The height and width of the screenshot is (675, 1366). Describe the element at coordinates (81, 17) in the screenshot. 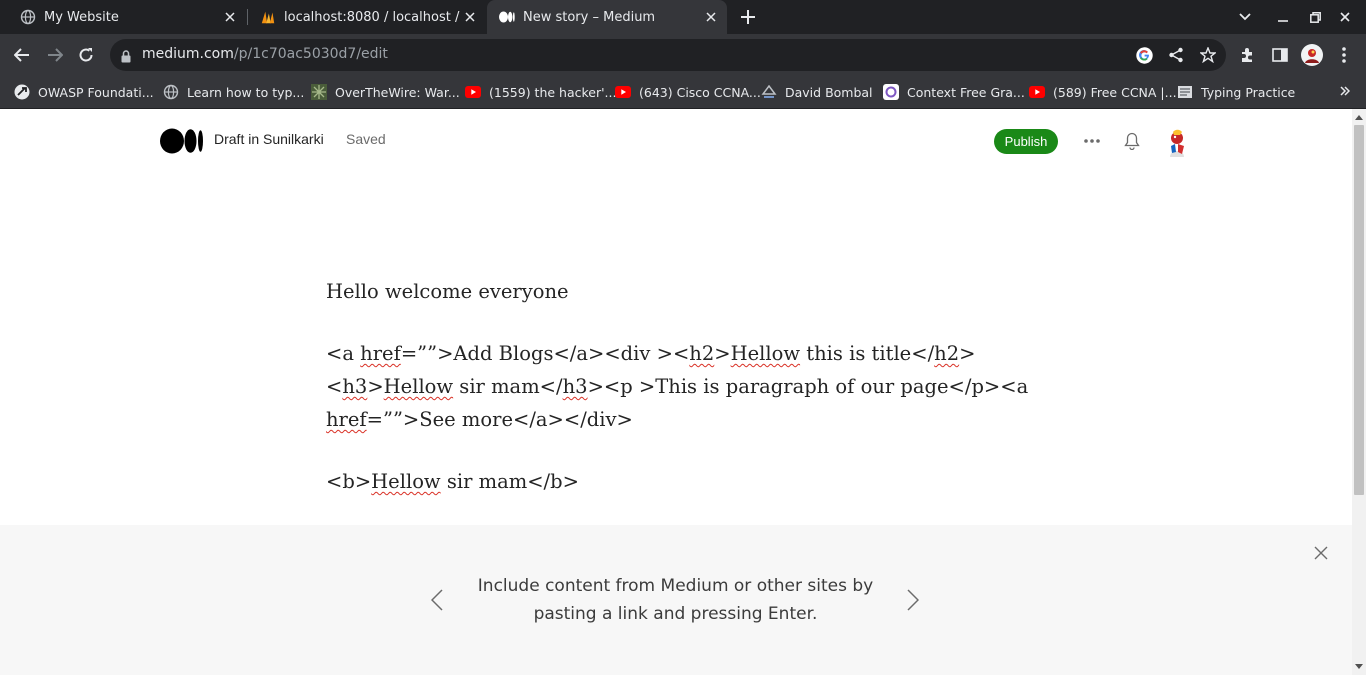

I see `tab-title: My Website` at that location.